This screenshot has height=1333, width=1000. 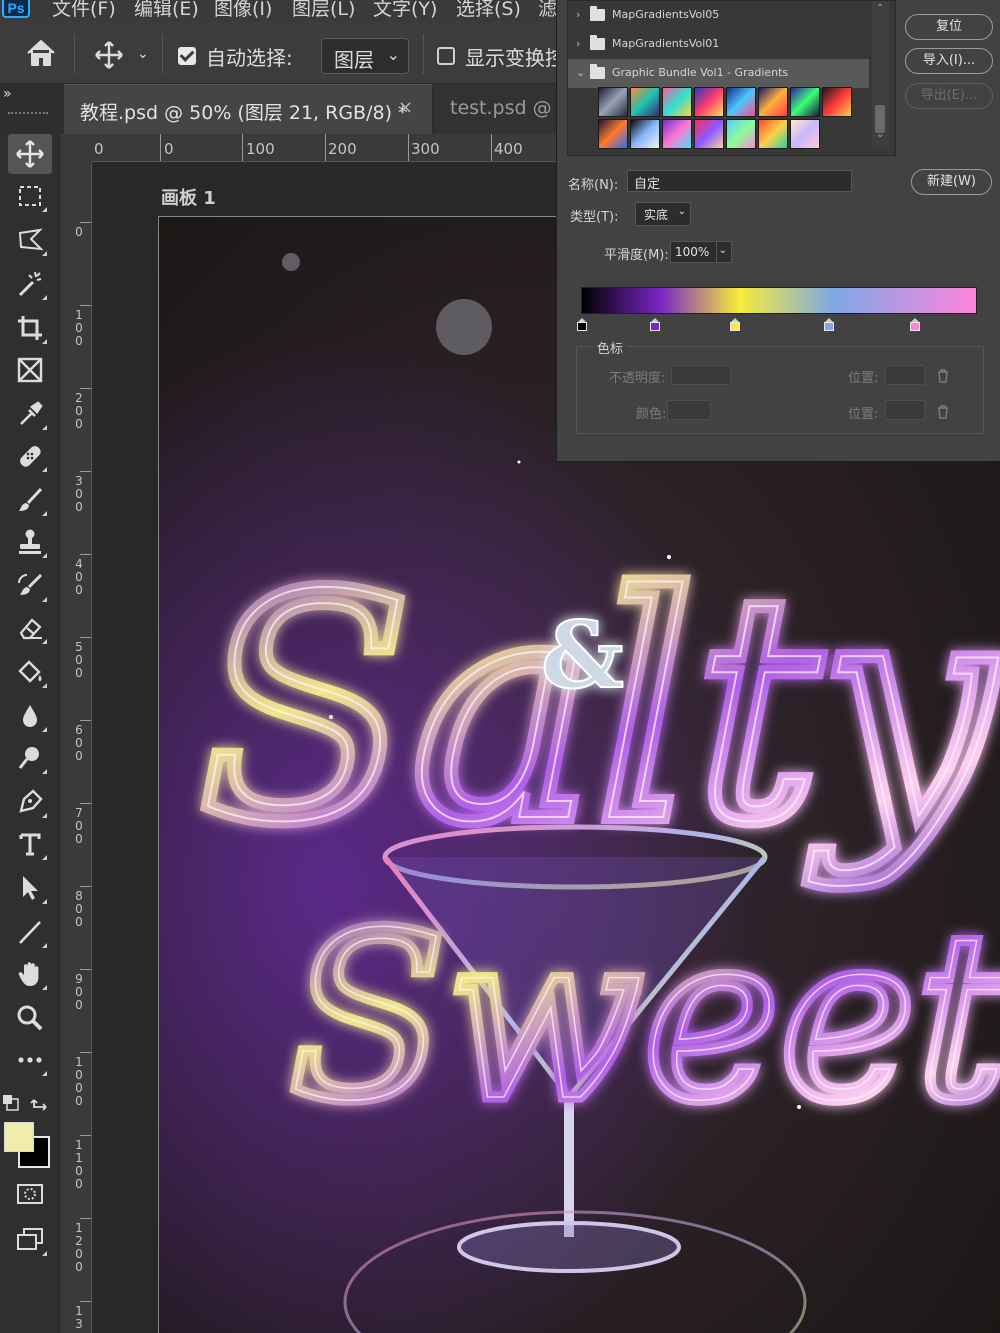 I want to click on preset-folder-selected: ⌄ Graphic Bundle Vol1 - Gradients, so click(x=718, y=73).